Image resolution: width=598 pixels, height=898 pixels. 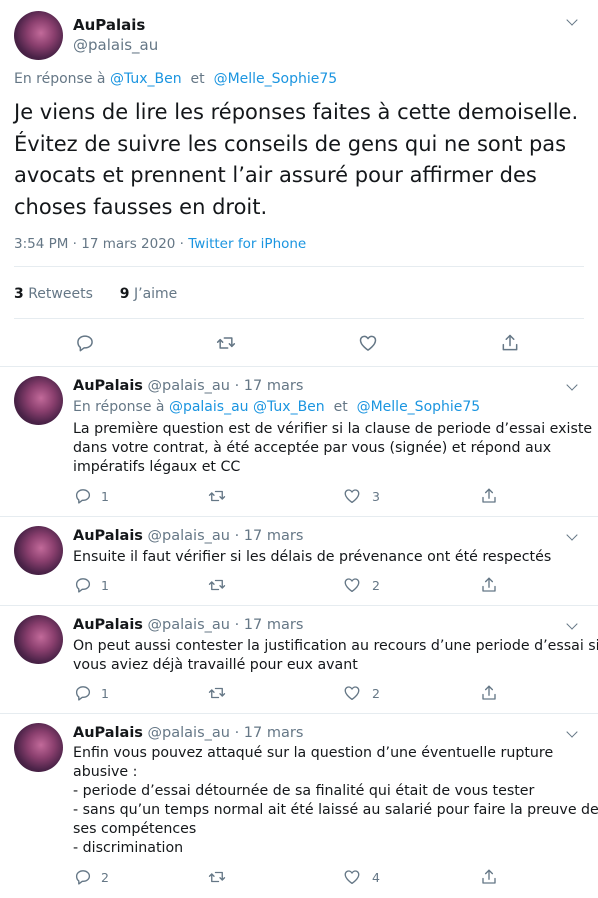 What do you see at coordinates (376, 877) in the screenshot?
I see `like-count: 4` at bounding box center [376, 877].